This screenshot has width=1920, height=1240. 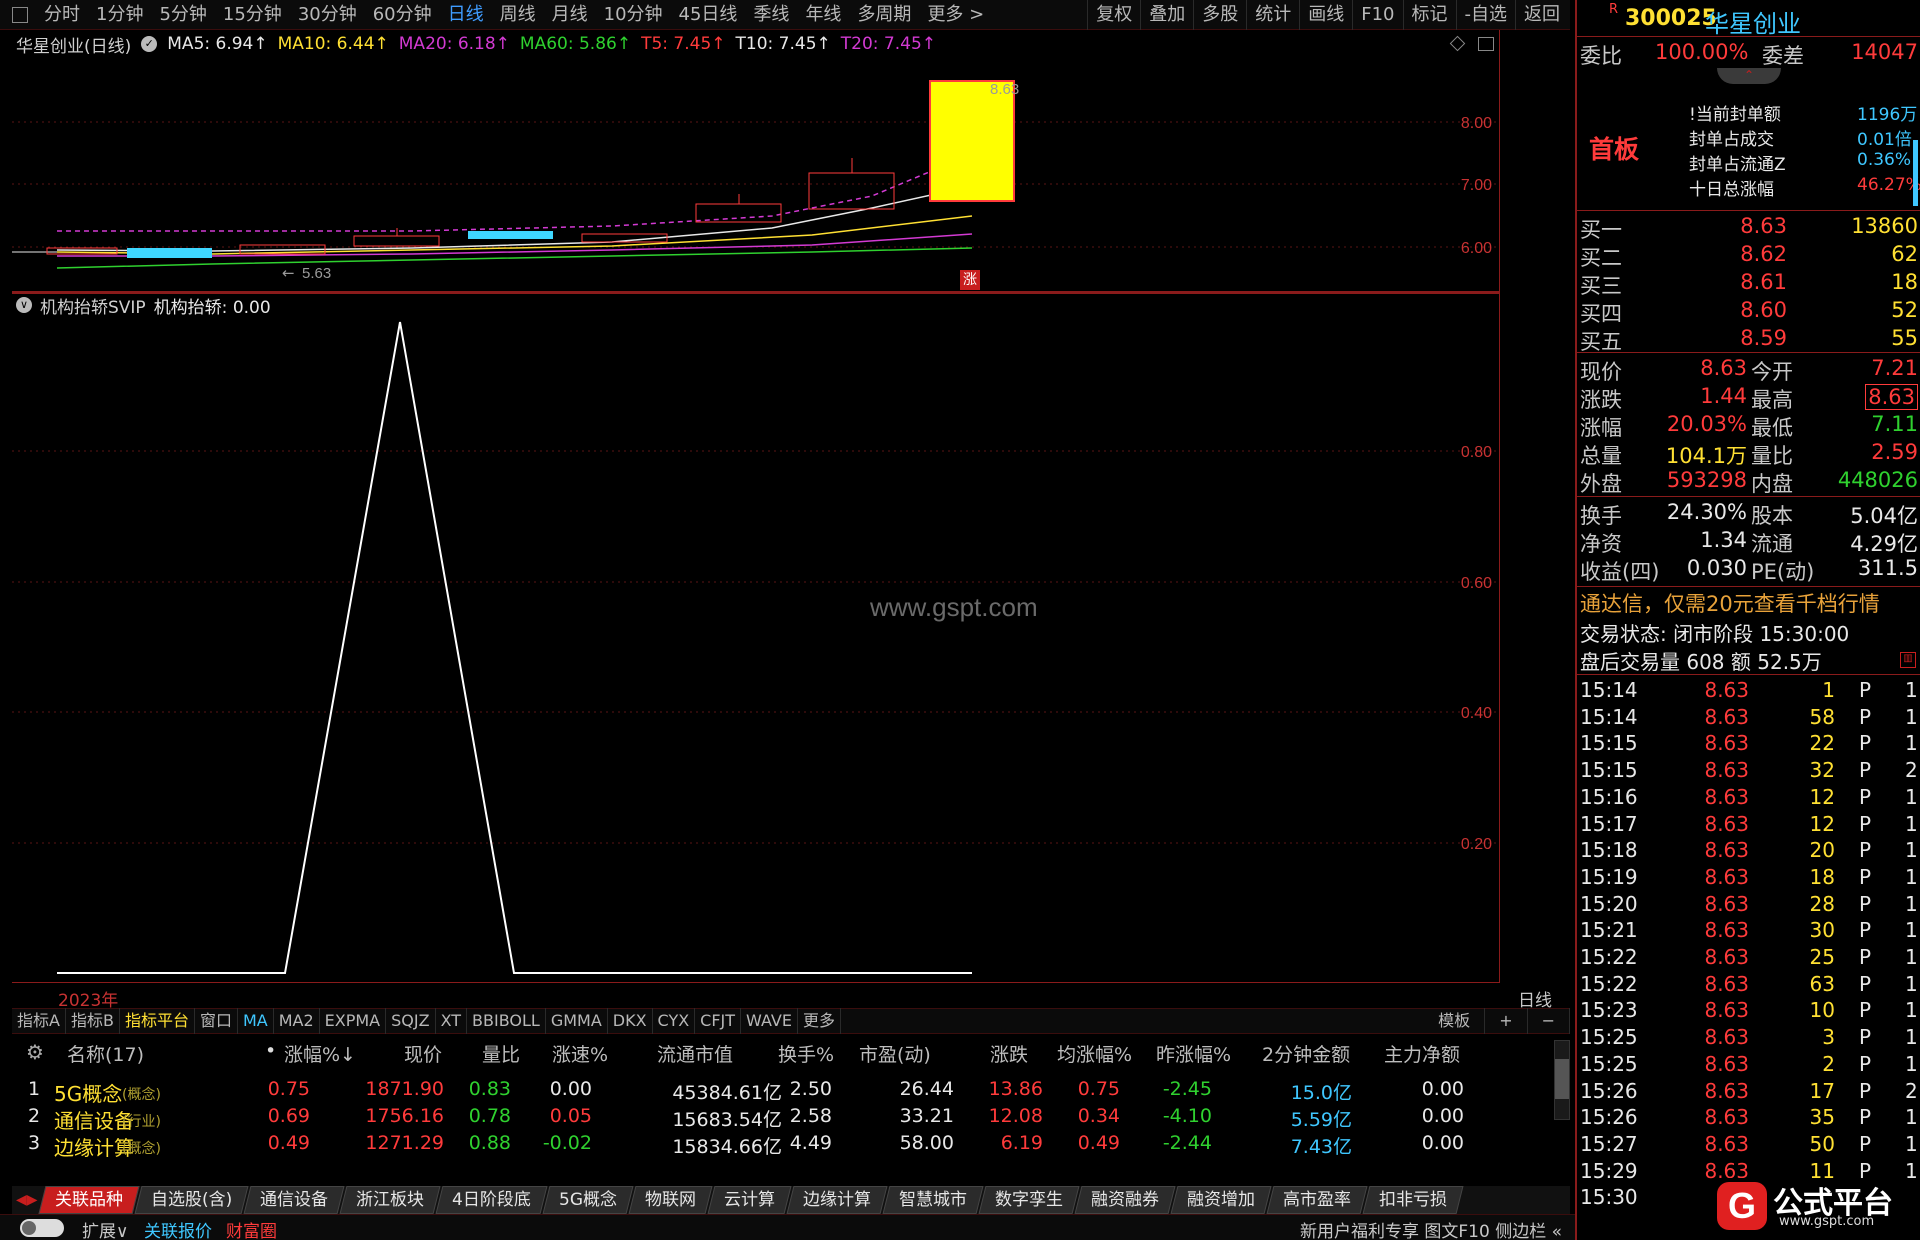 I want to click on seal-scrollbar, so click(x=1915, y=173).